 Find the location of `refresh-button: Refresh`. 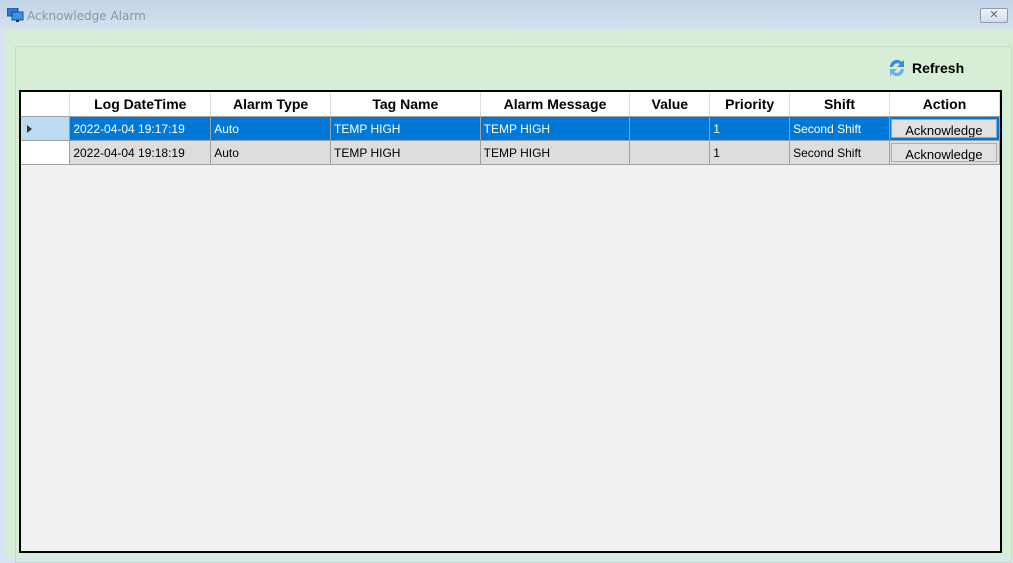

refresh-button: Refresh is located at coordinates (925, 68).